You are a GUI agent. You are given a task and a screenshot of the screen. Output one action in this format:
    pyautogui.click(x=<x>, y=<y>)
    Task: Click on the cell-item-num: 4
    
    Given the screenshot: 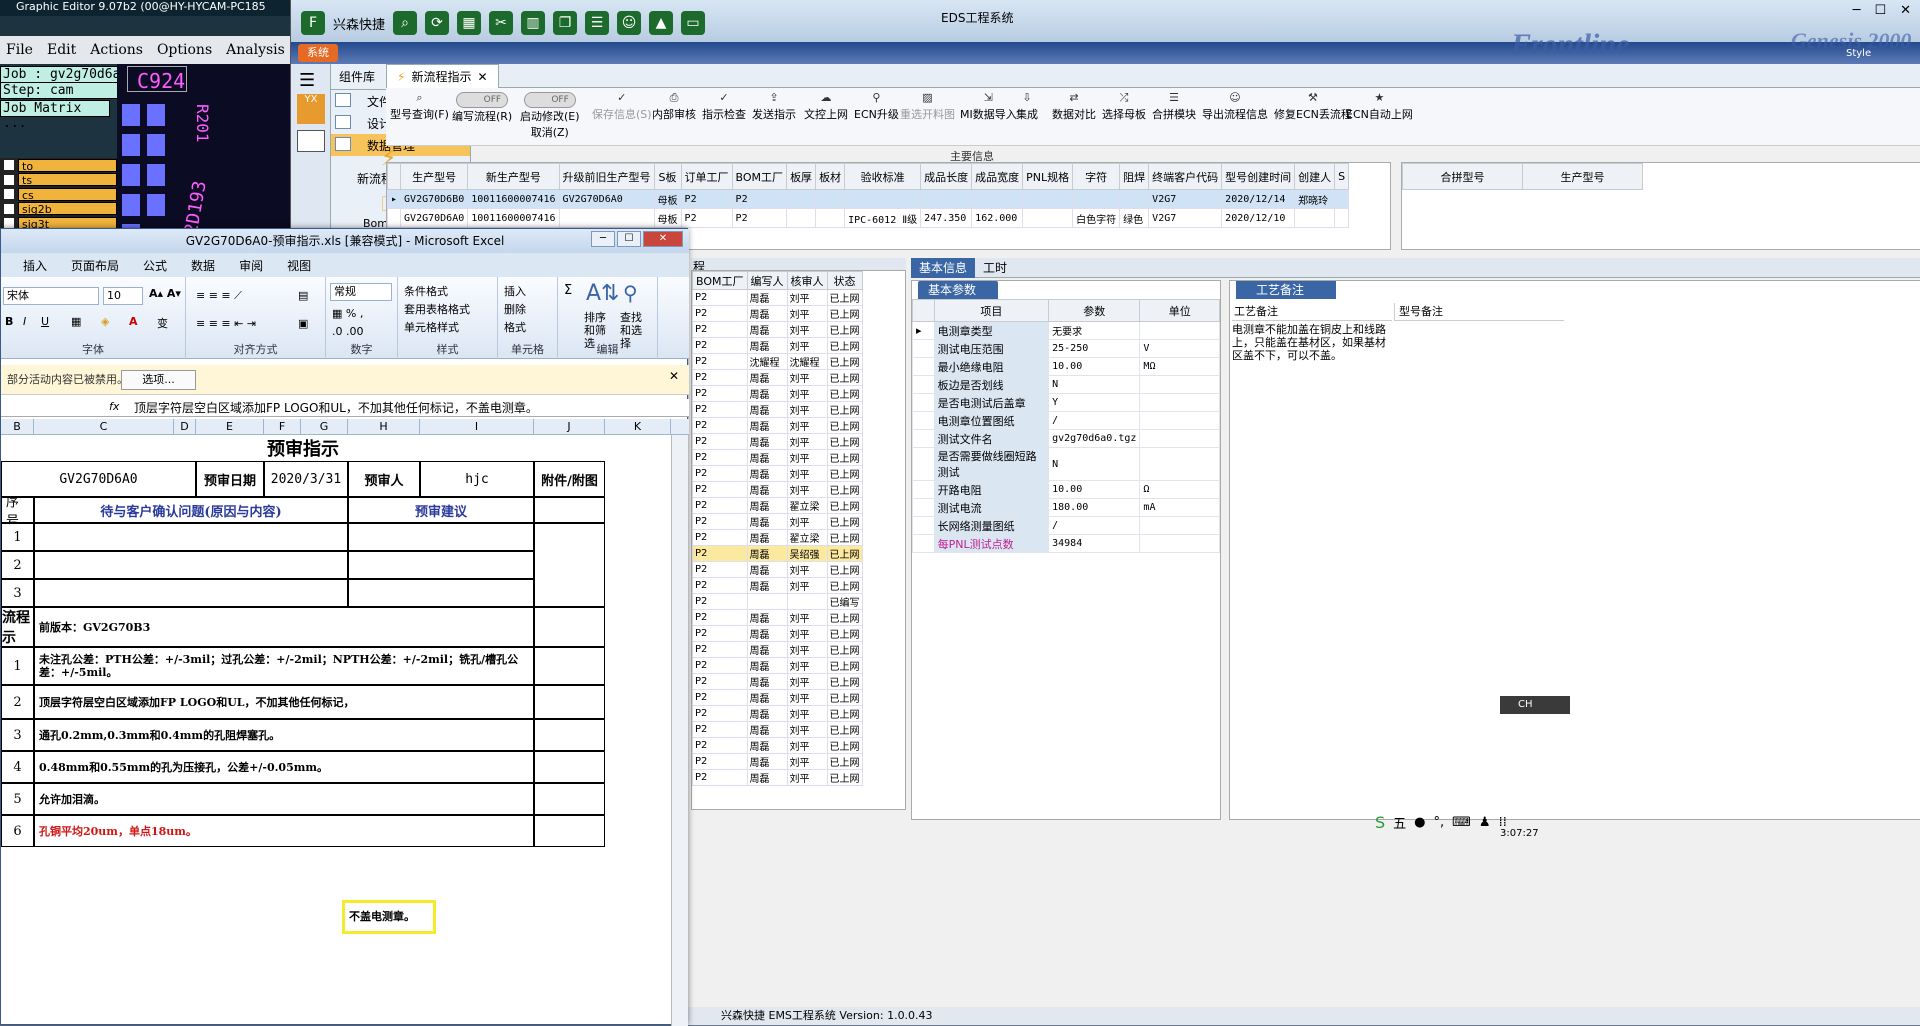 What is the action you would take?
    pyautogui.click(x=17, y=767)
    